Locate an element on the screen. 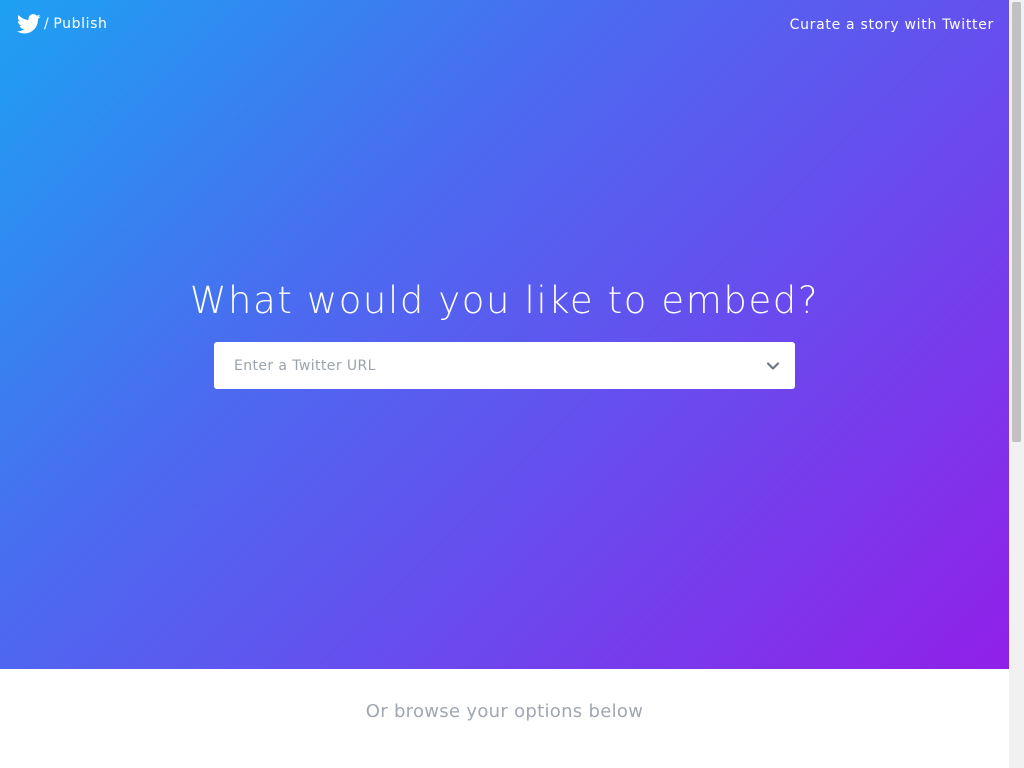  vertical-scrollbar is located at coordinates (1016, 384).